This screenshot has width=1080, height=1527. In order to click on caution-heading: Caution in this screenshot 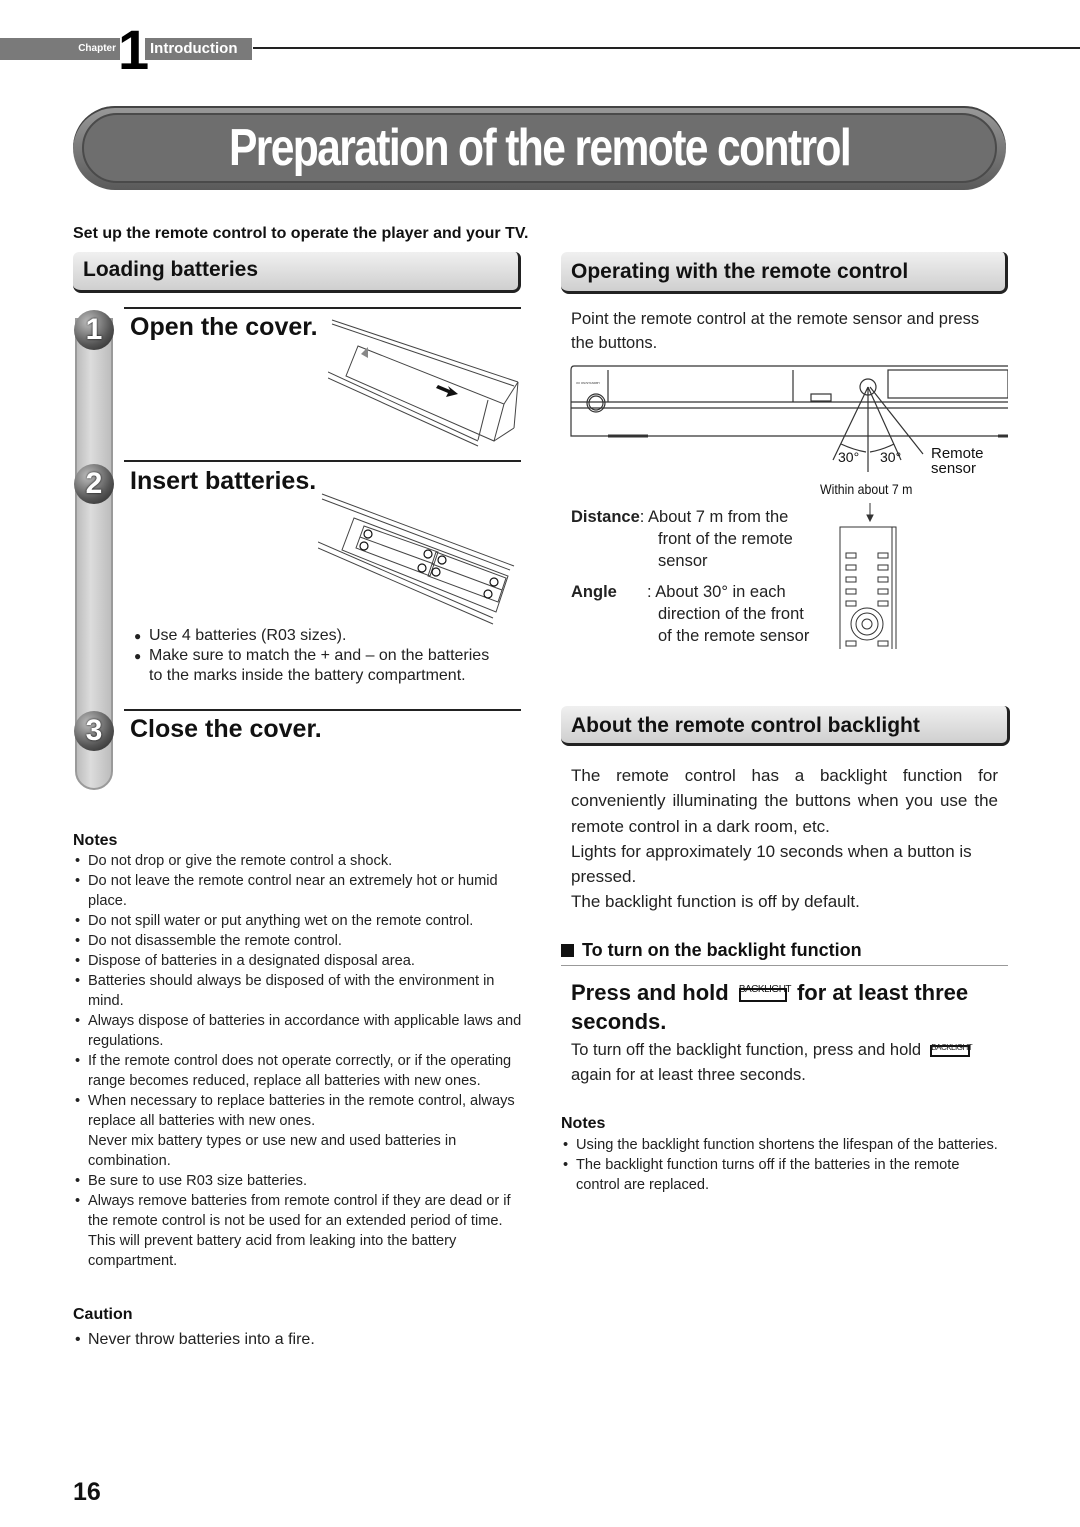, I will do `click(103, 1314)`.